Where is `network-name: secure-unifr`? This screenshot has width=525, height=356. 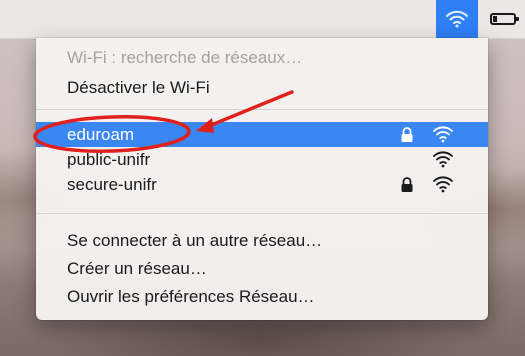 network-name: secure-unifr is located at coordinates (112, 184).